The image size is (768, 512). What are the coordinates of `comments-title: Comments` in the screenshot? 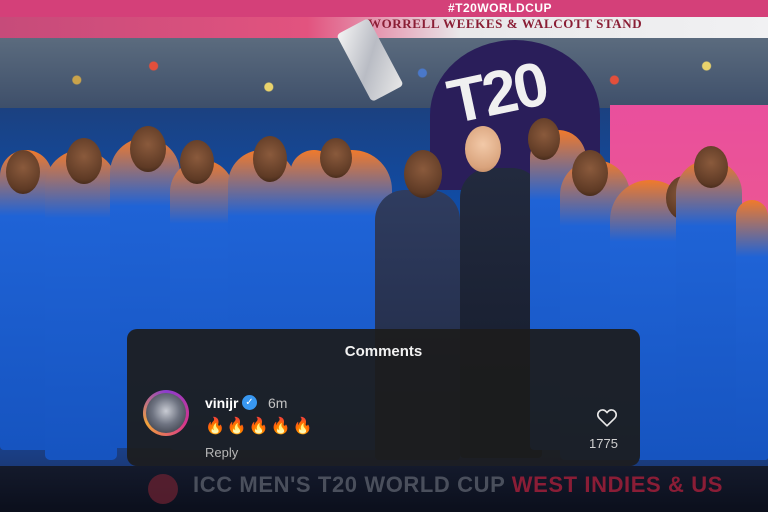 It's located at (383, 351).